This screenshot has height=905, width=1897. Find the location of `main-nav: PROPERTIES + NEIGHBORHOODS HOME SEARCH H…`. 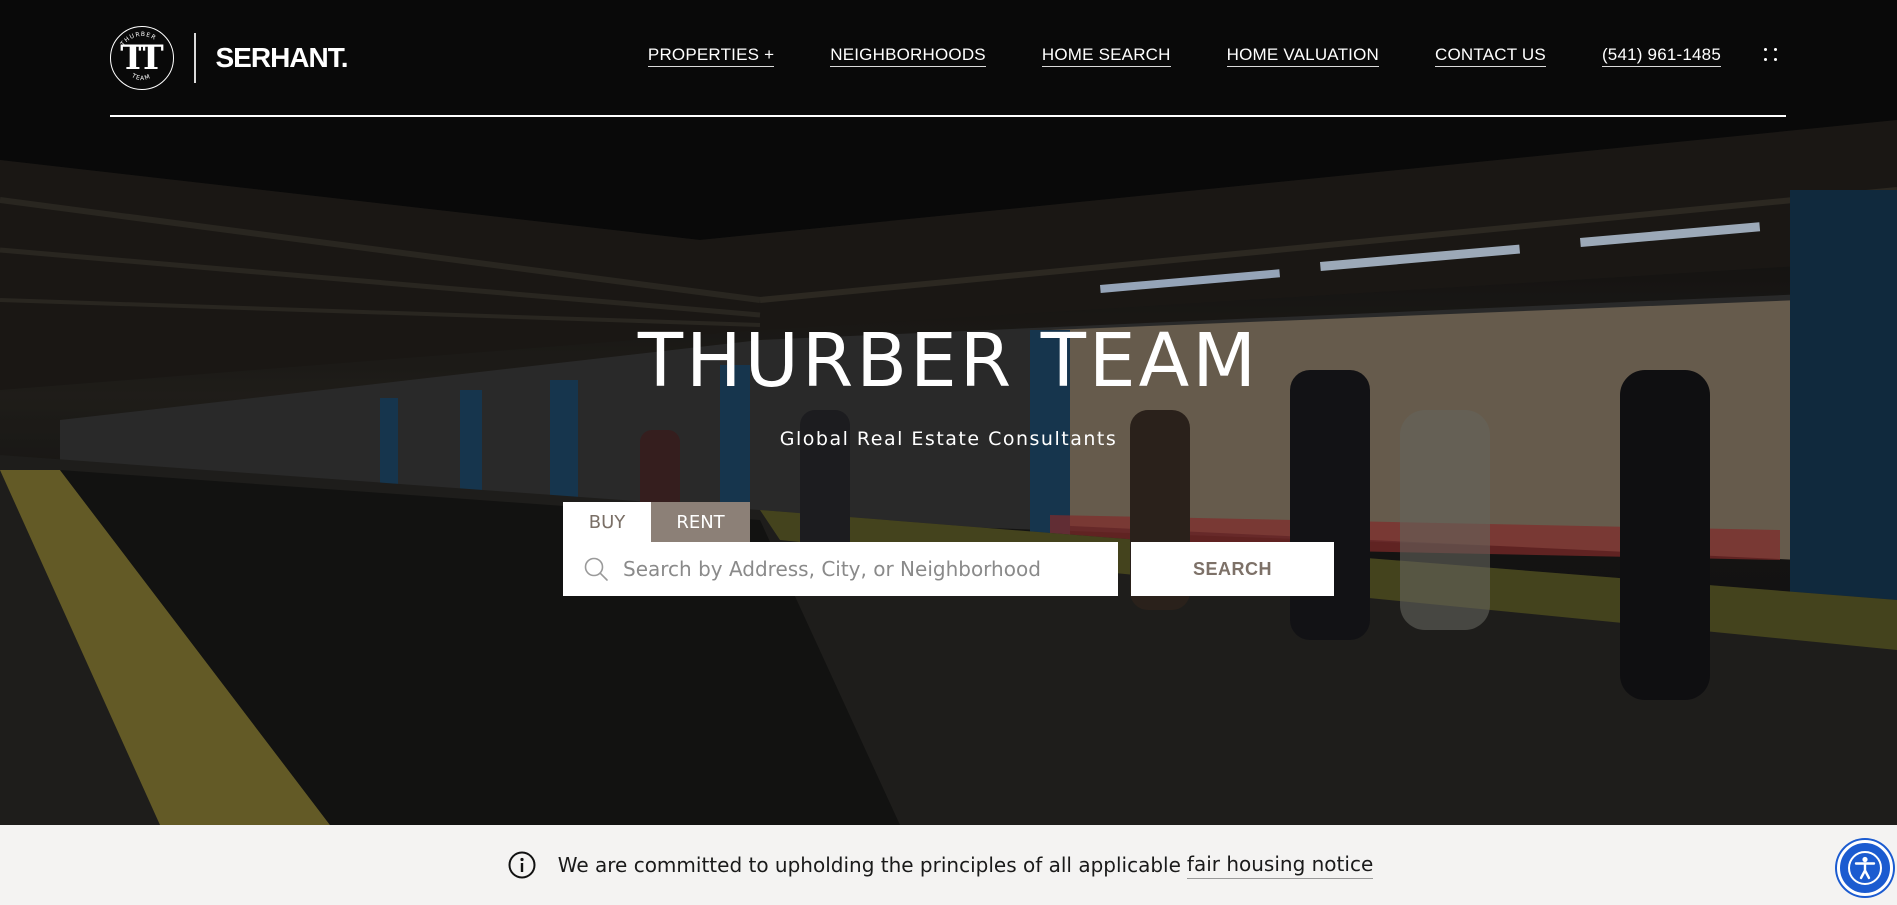

main-nav: PROPERTIES + NEIGHBORHOODS HOME SEARCH H… is located at coordinates (1184, 56).